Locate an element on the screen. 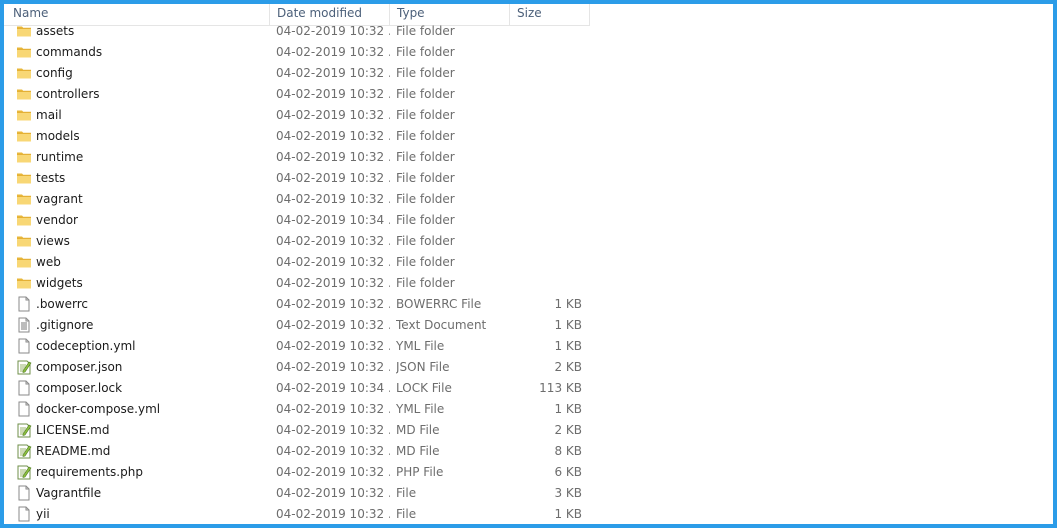  file-name: runtime is located at coordinates (60, 157).